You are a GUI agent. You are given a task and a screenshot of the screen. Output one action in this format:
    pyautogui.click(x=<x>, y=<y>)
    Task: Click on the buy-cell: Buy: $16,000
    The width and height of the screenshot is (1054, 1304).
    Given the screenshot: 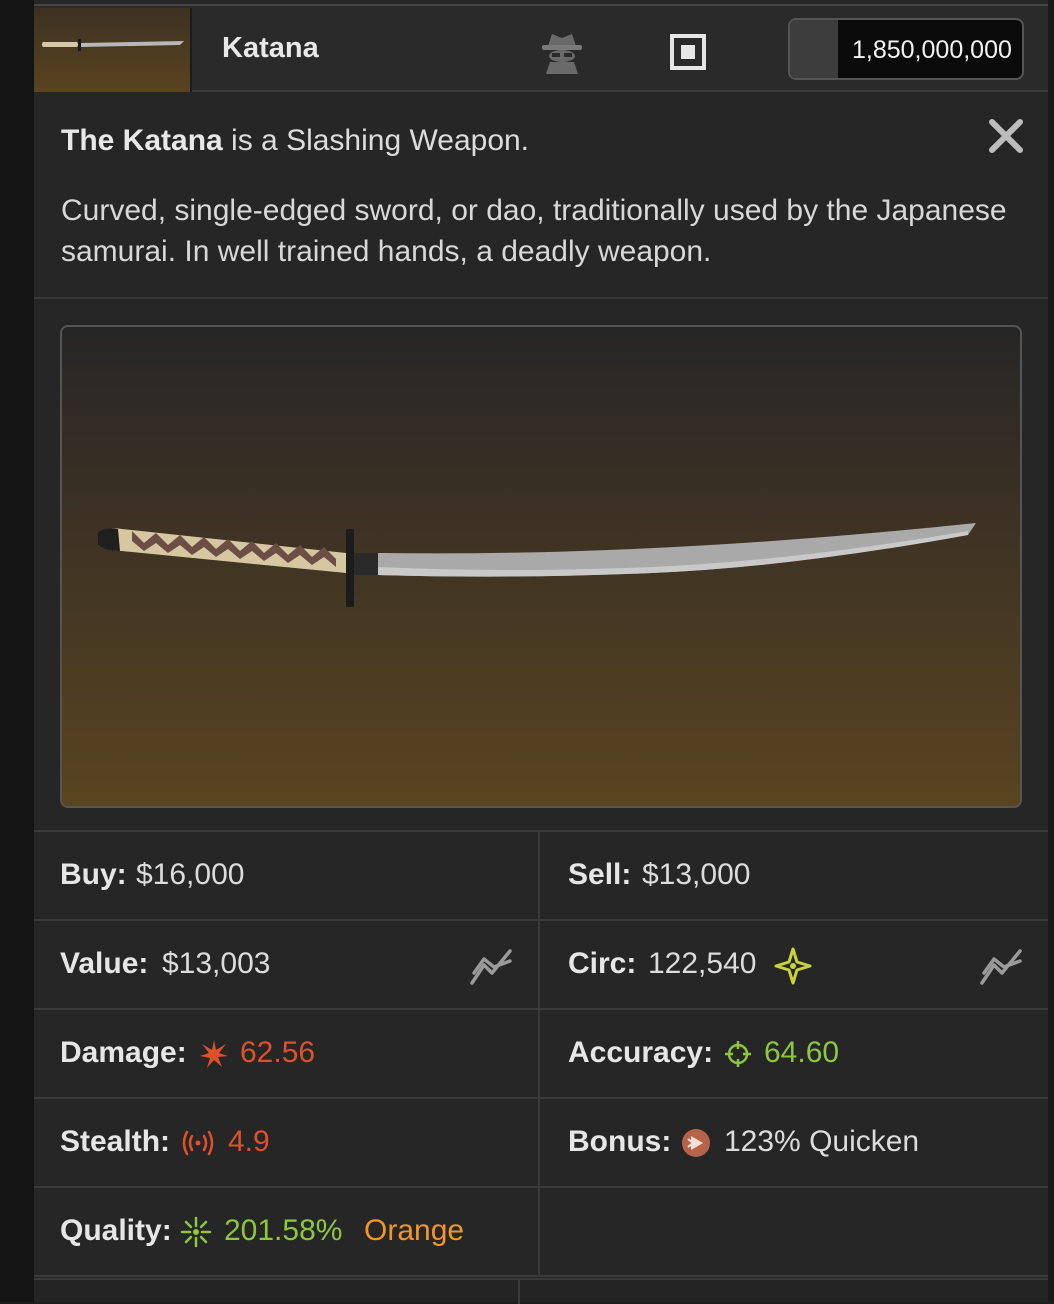 What is the action you would take?
    pyautogui.click(x=287, y=875)
    